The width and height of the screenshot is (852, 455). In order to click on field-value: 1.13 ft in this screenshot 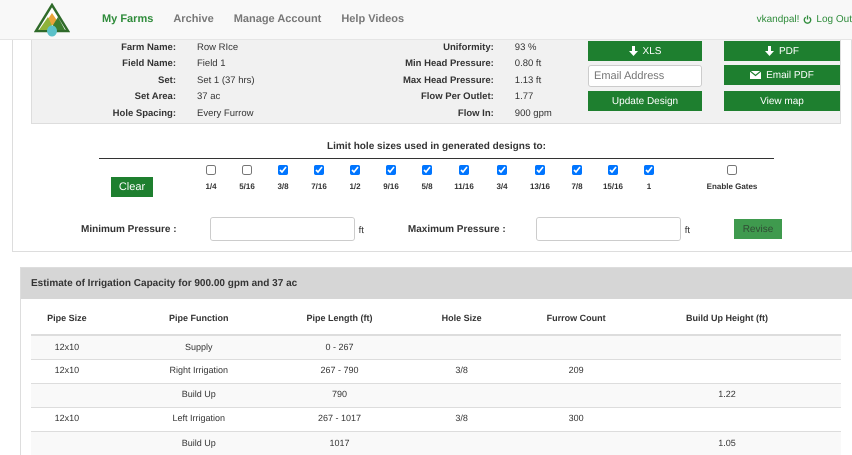, I will do `click(528, 81)`.